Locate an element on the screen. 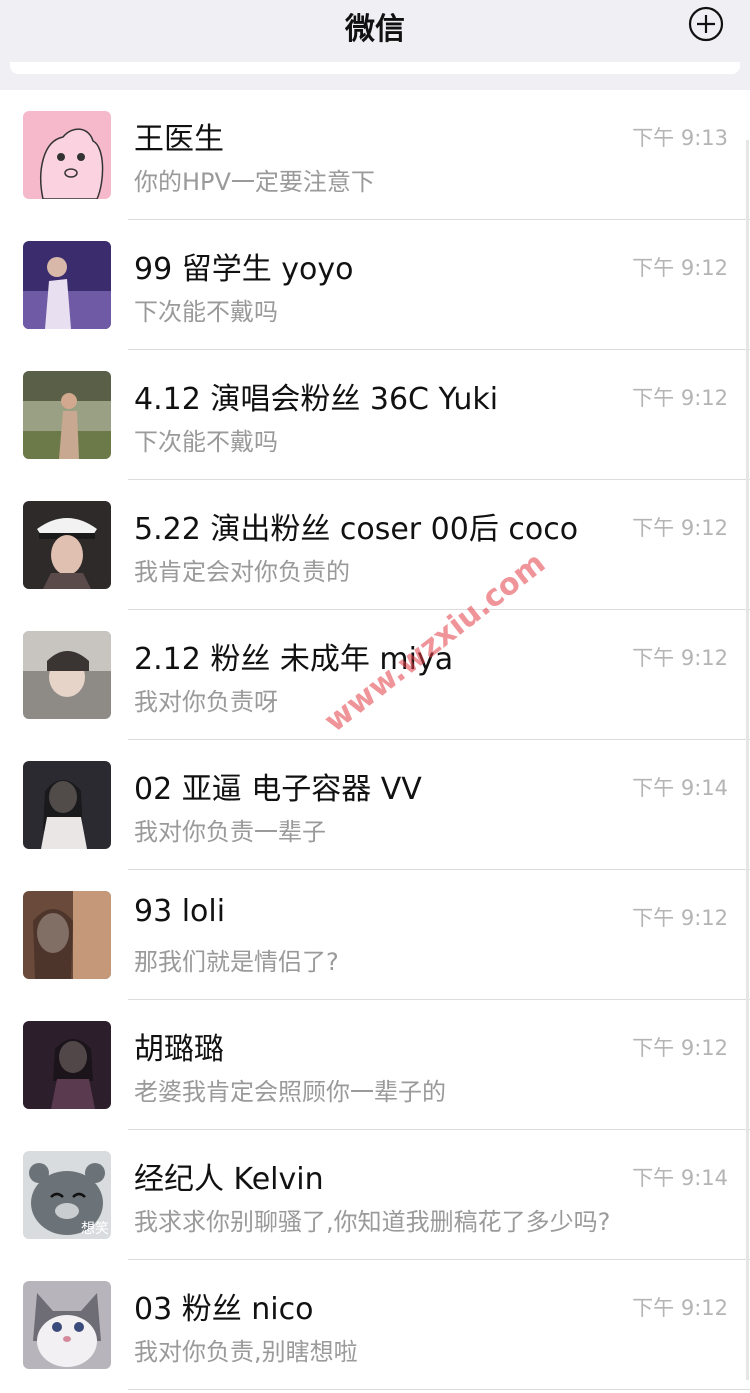 The width and height of the screenshot is (750, 1393). chat-name: 93 loli is located at coordinates (180, 911).